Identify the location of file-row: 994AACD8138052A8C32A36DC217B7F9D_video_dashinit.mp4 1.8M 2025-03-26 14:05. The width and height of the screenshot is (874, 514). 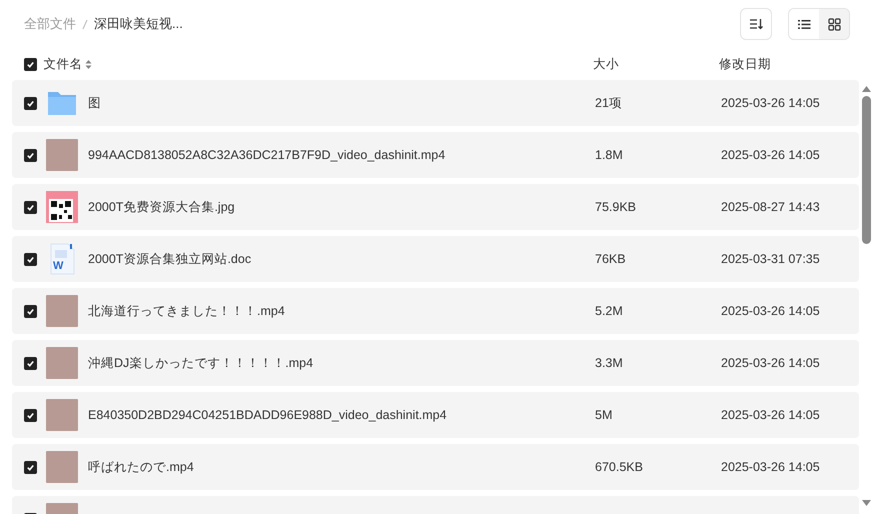
(435, 155).